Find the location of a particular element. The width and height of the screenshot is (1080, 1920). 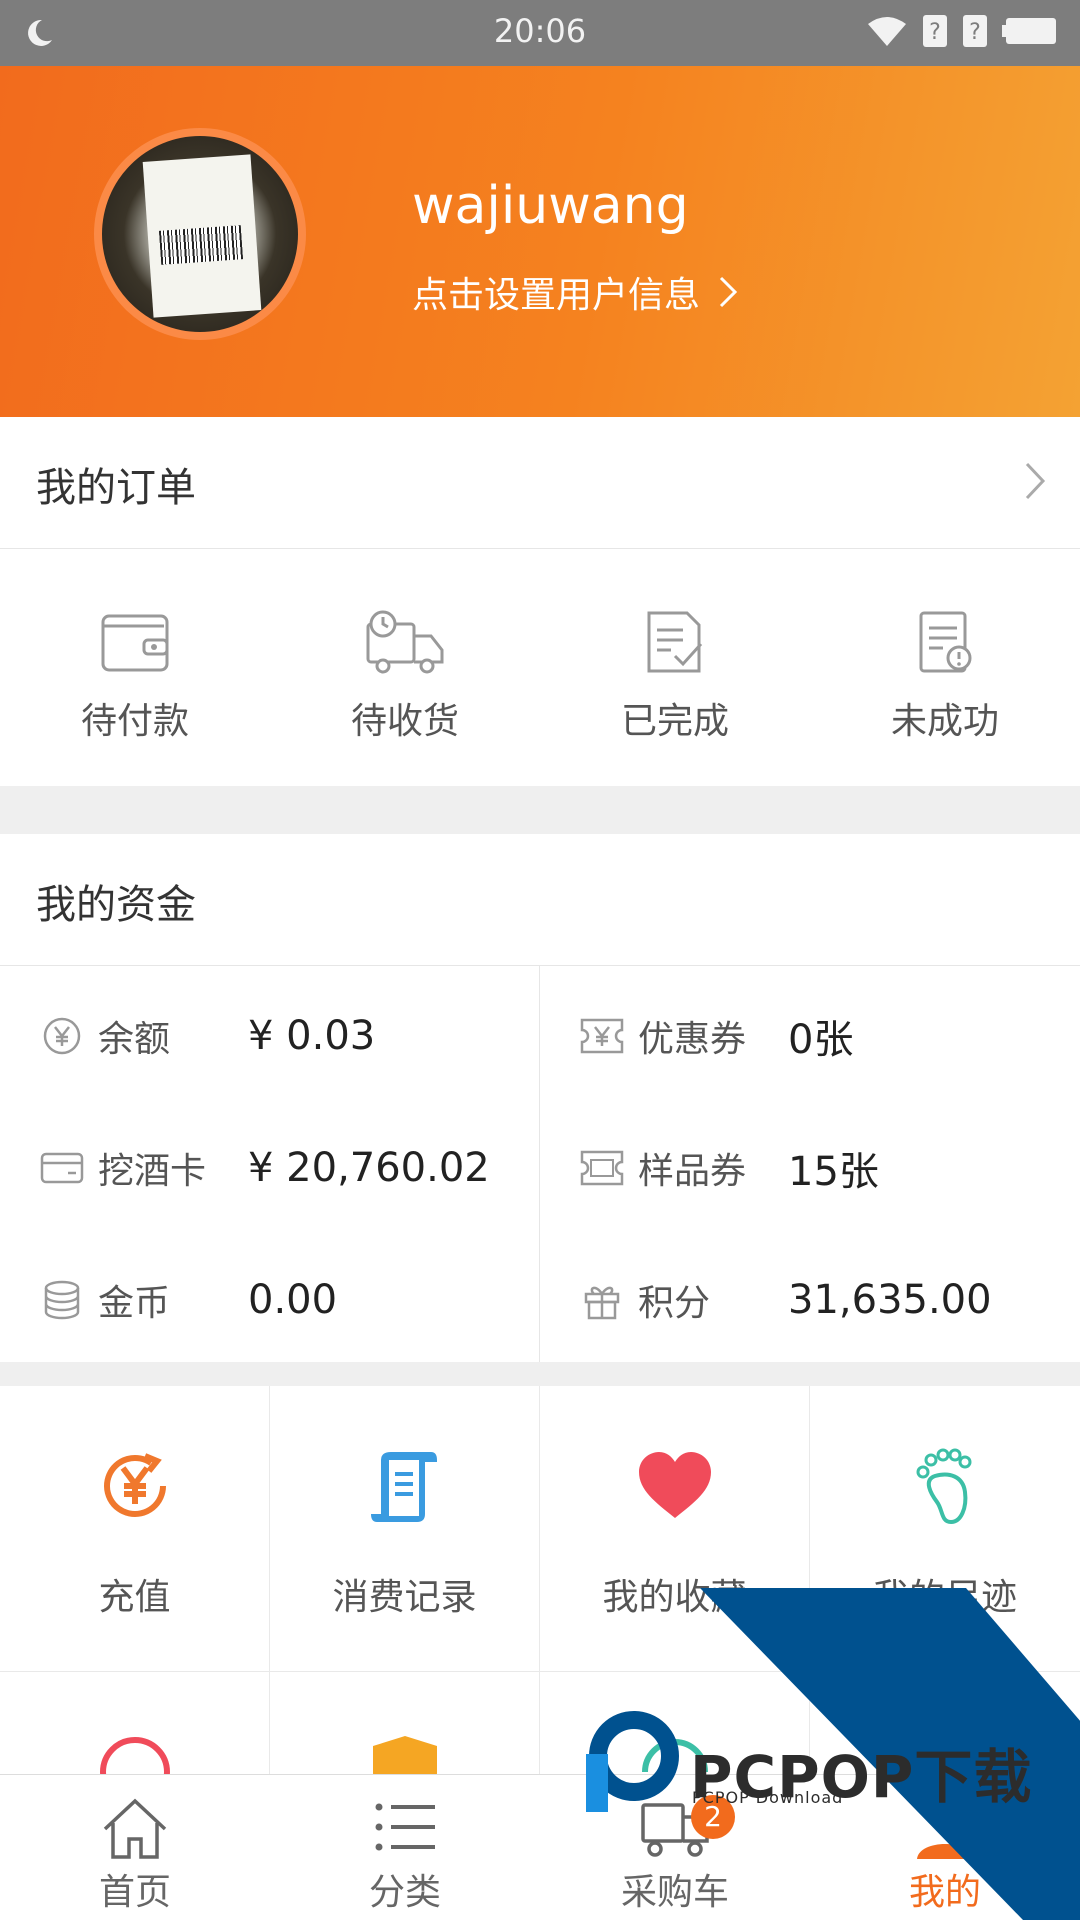

set-user-info-link: 点击设置用户信息 is located at coordinates (575, 292).